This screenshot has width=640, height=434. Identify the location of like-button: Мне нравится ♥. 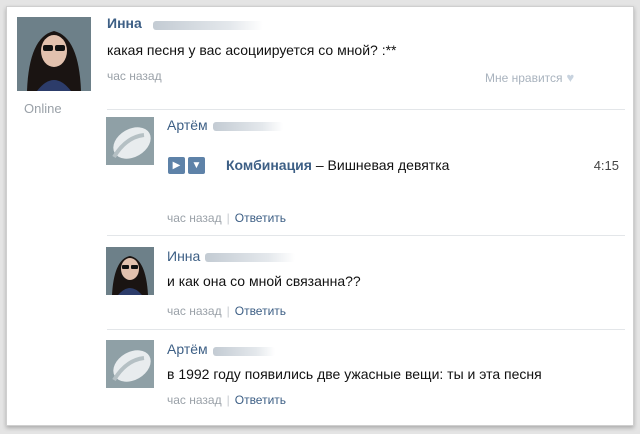
(529, 77).